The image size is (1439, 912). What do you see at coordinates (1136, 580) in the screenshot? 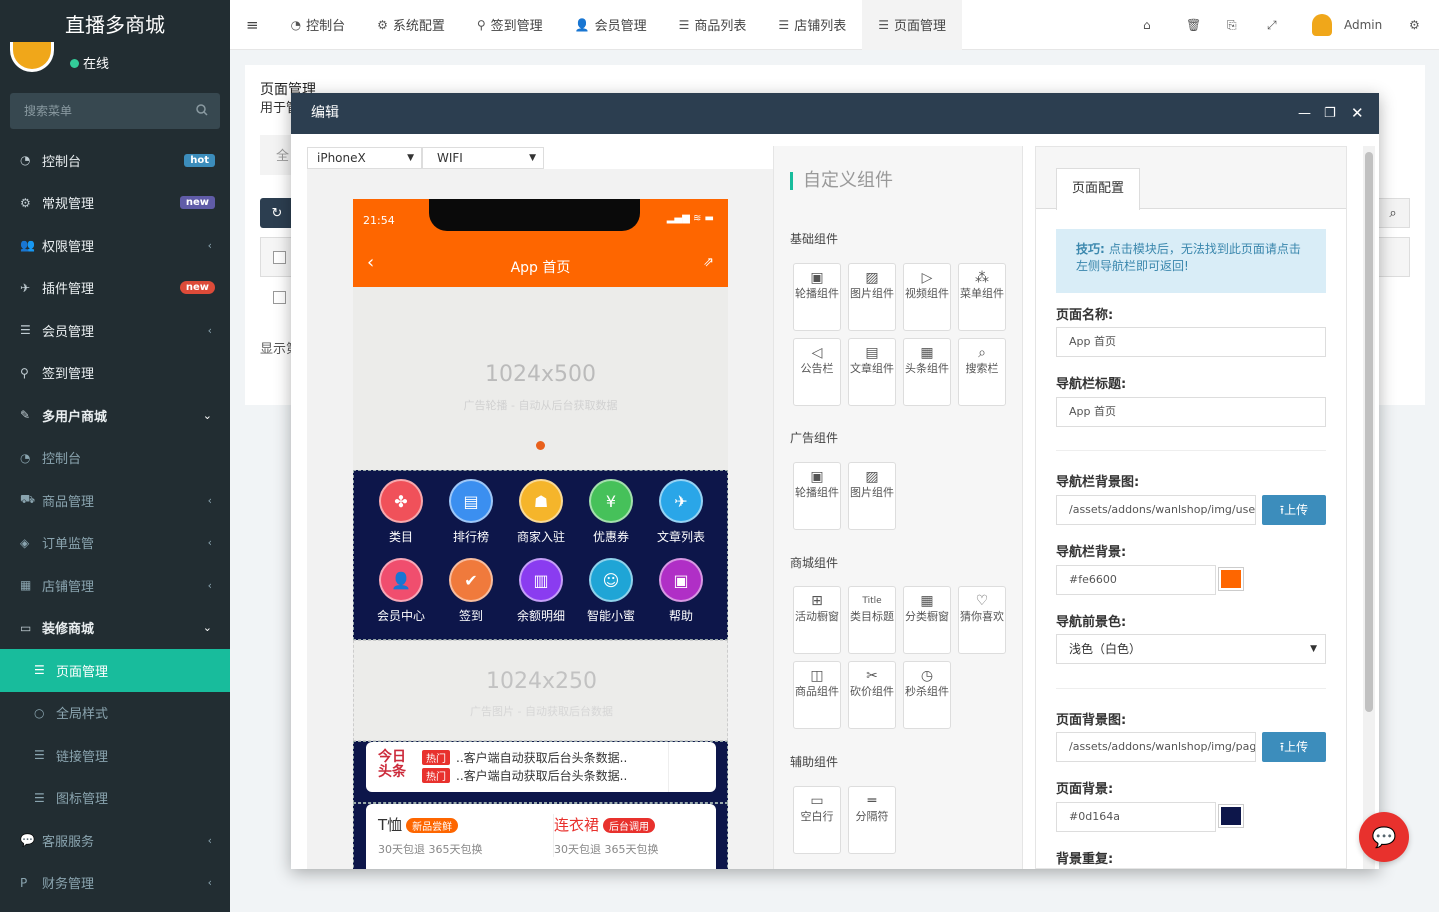
I see `nav-bg-input: #fe6600` at bounding box center [1136, 580].